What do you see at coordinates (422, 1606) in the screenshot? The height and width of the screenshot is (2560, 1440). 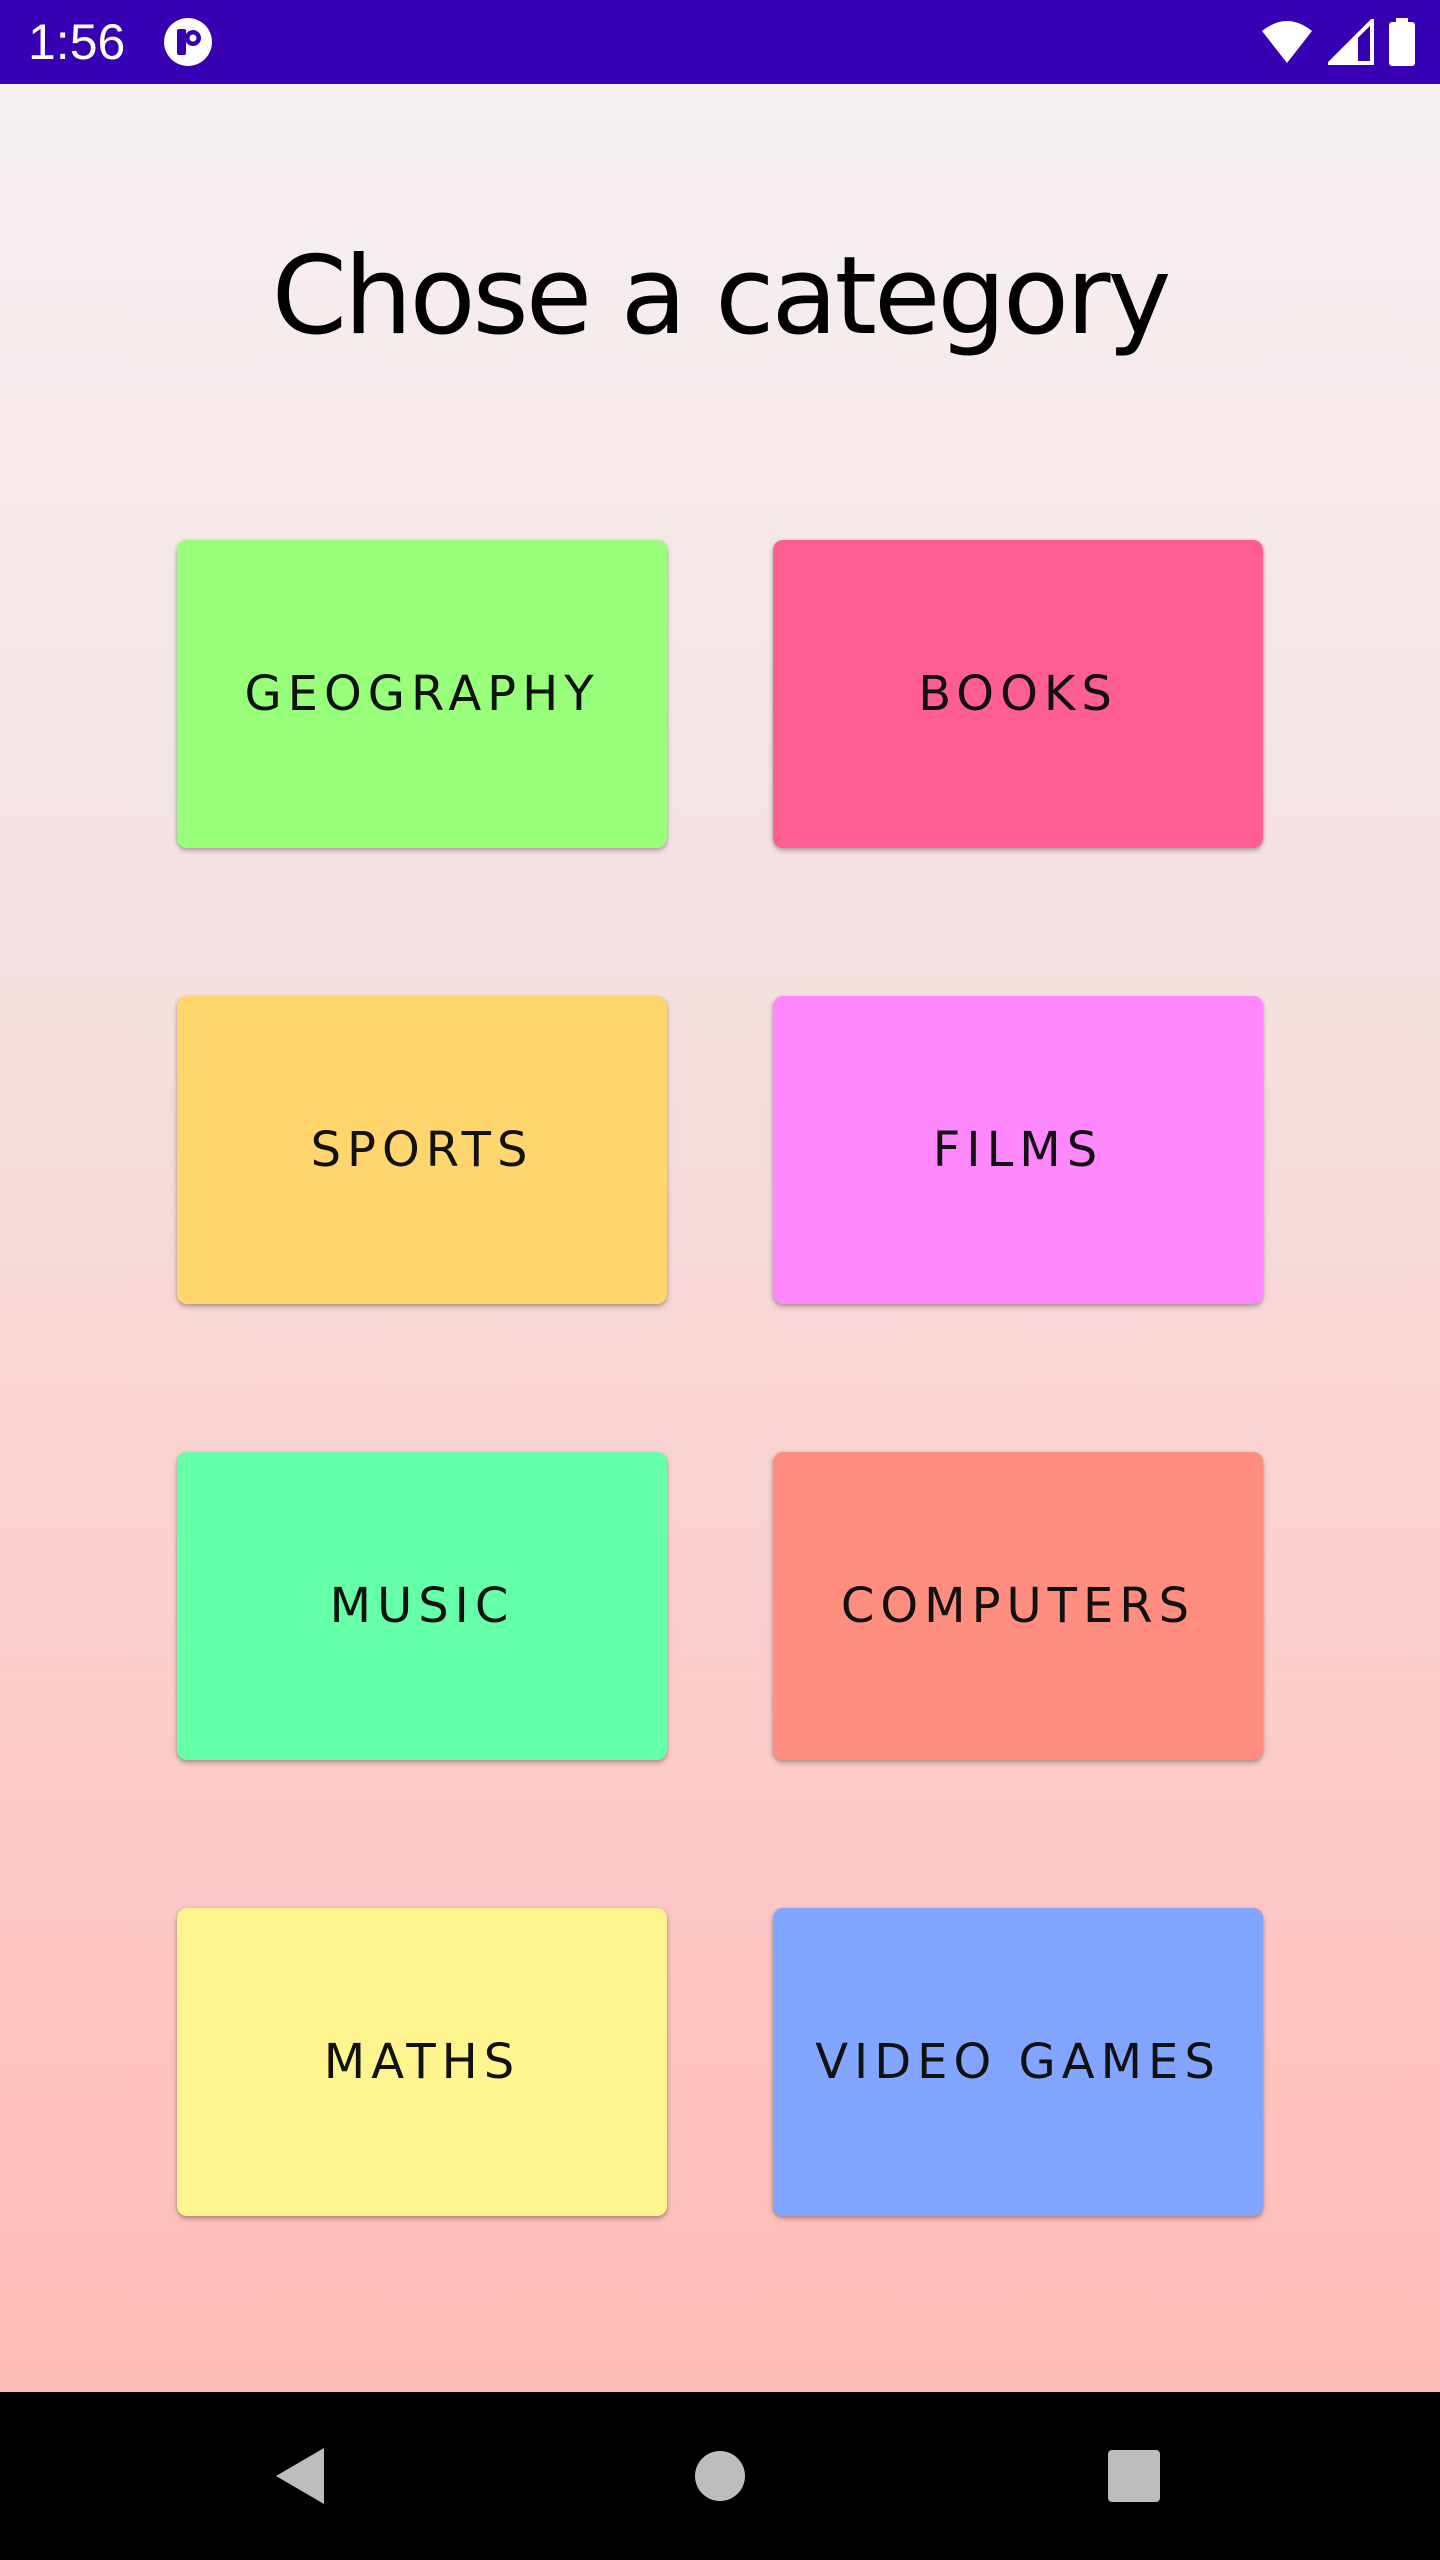 I see `category-button-music: MUSIC` at bounding box center [422, 1606].